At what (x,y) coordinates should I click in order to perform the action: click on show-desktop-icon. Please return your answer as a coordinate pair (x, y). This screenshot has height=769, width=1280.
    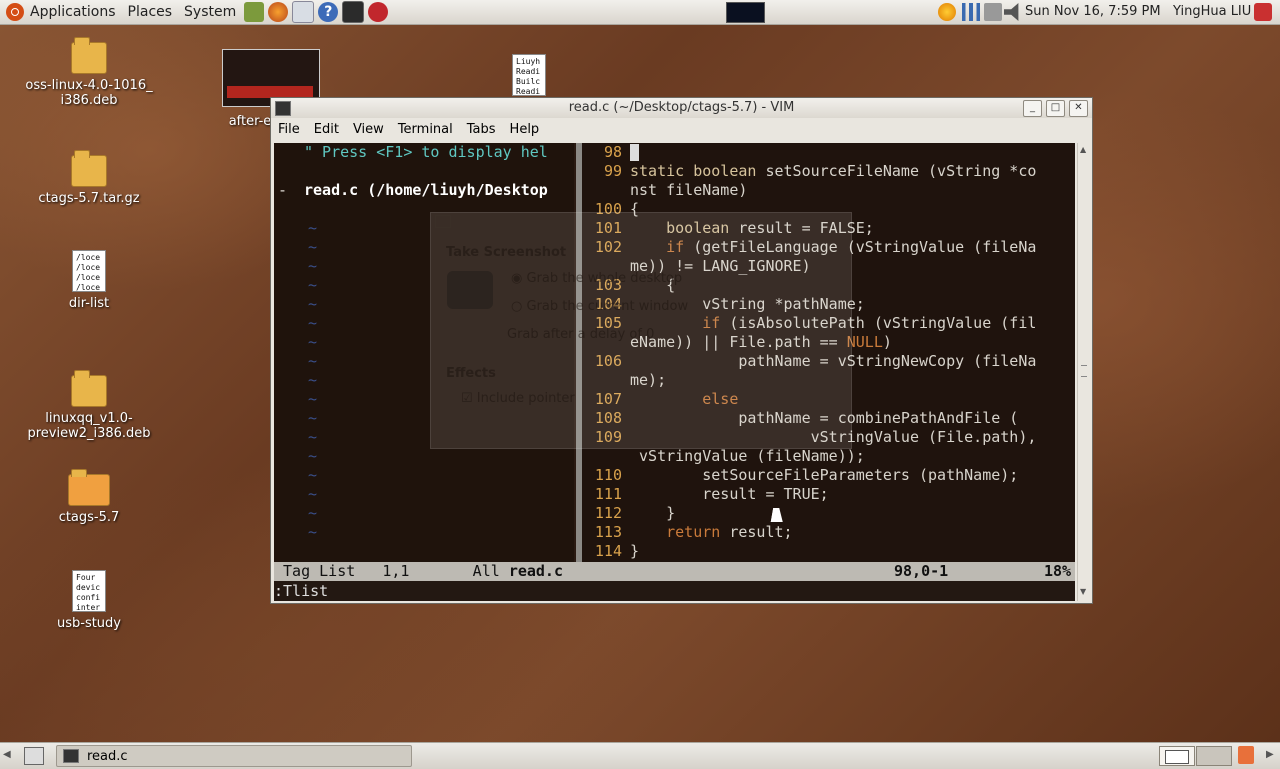
    Looking at the image, I should click on (34, 756).